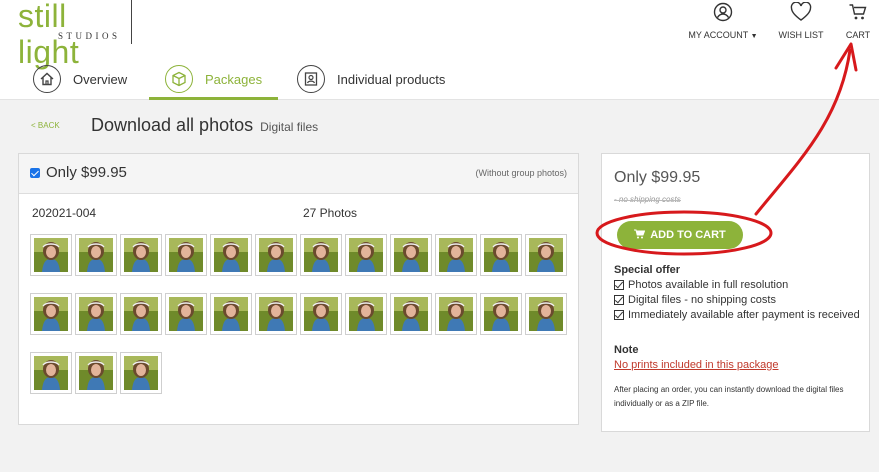 The width and height of the screenshot is (879, 472). Describe the element at coordinates (311, 79) in the screenshot. I see `portrait-icon` at that location.